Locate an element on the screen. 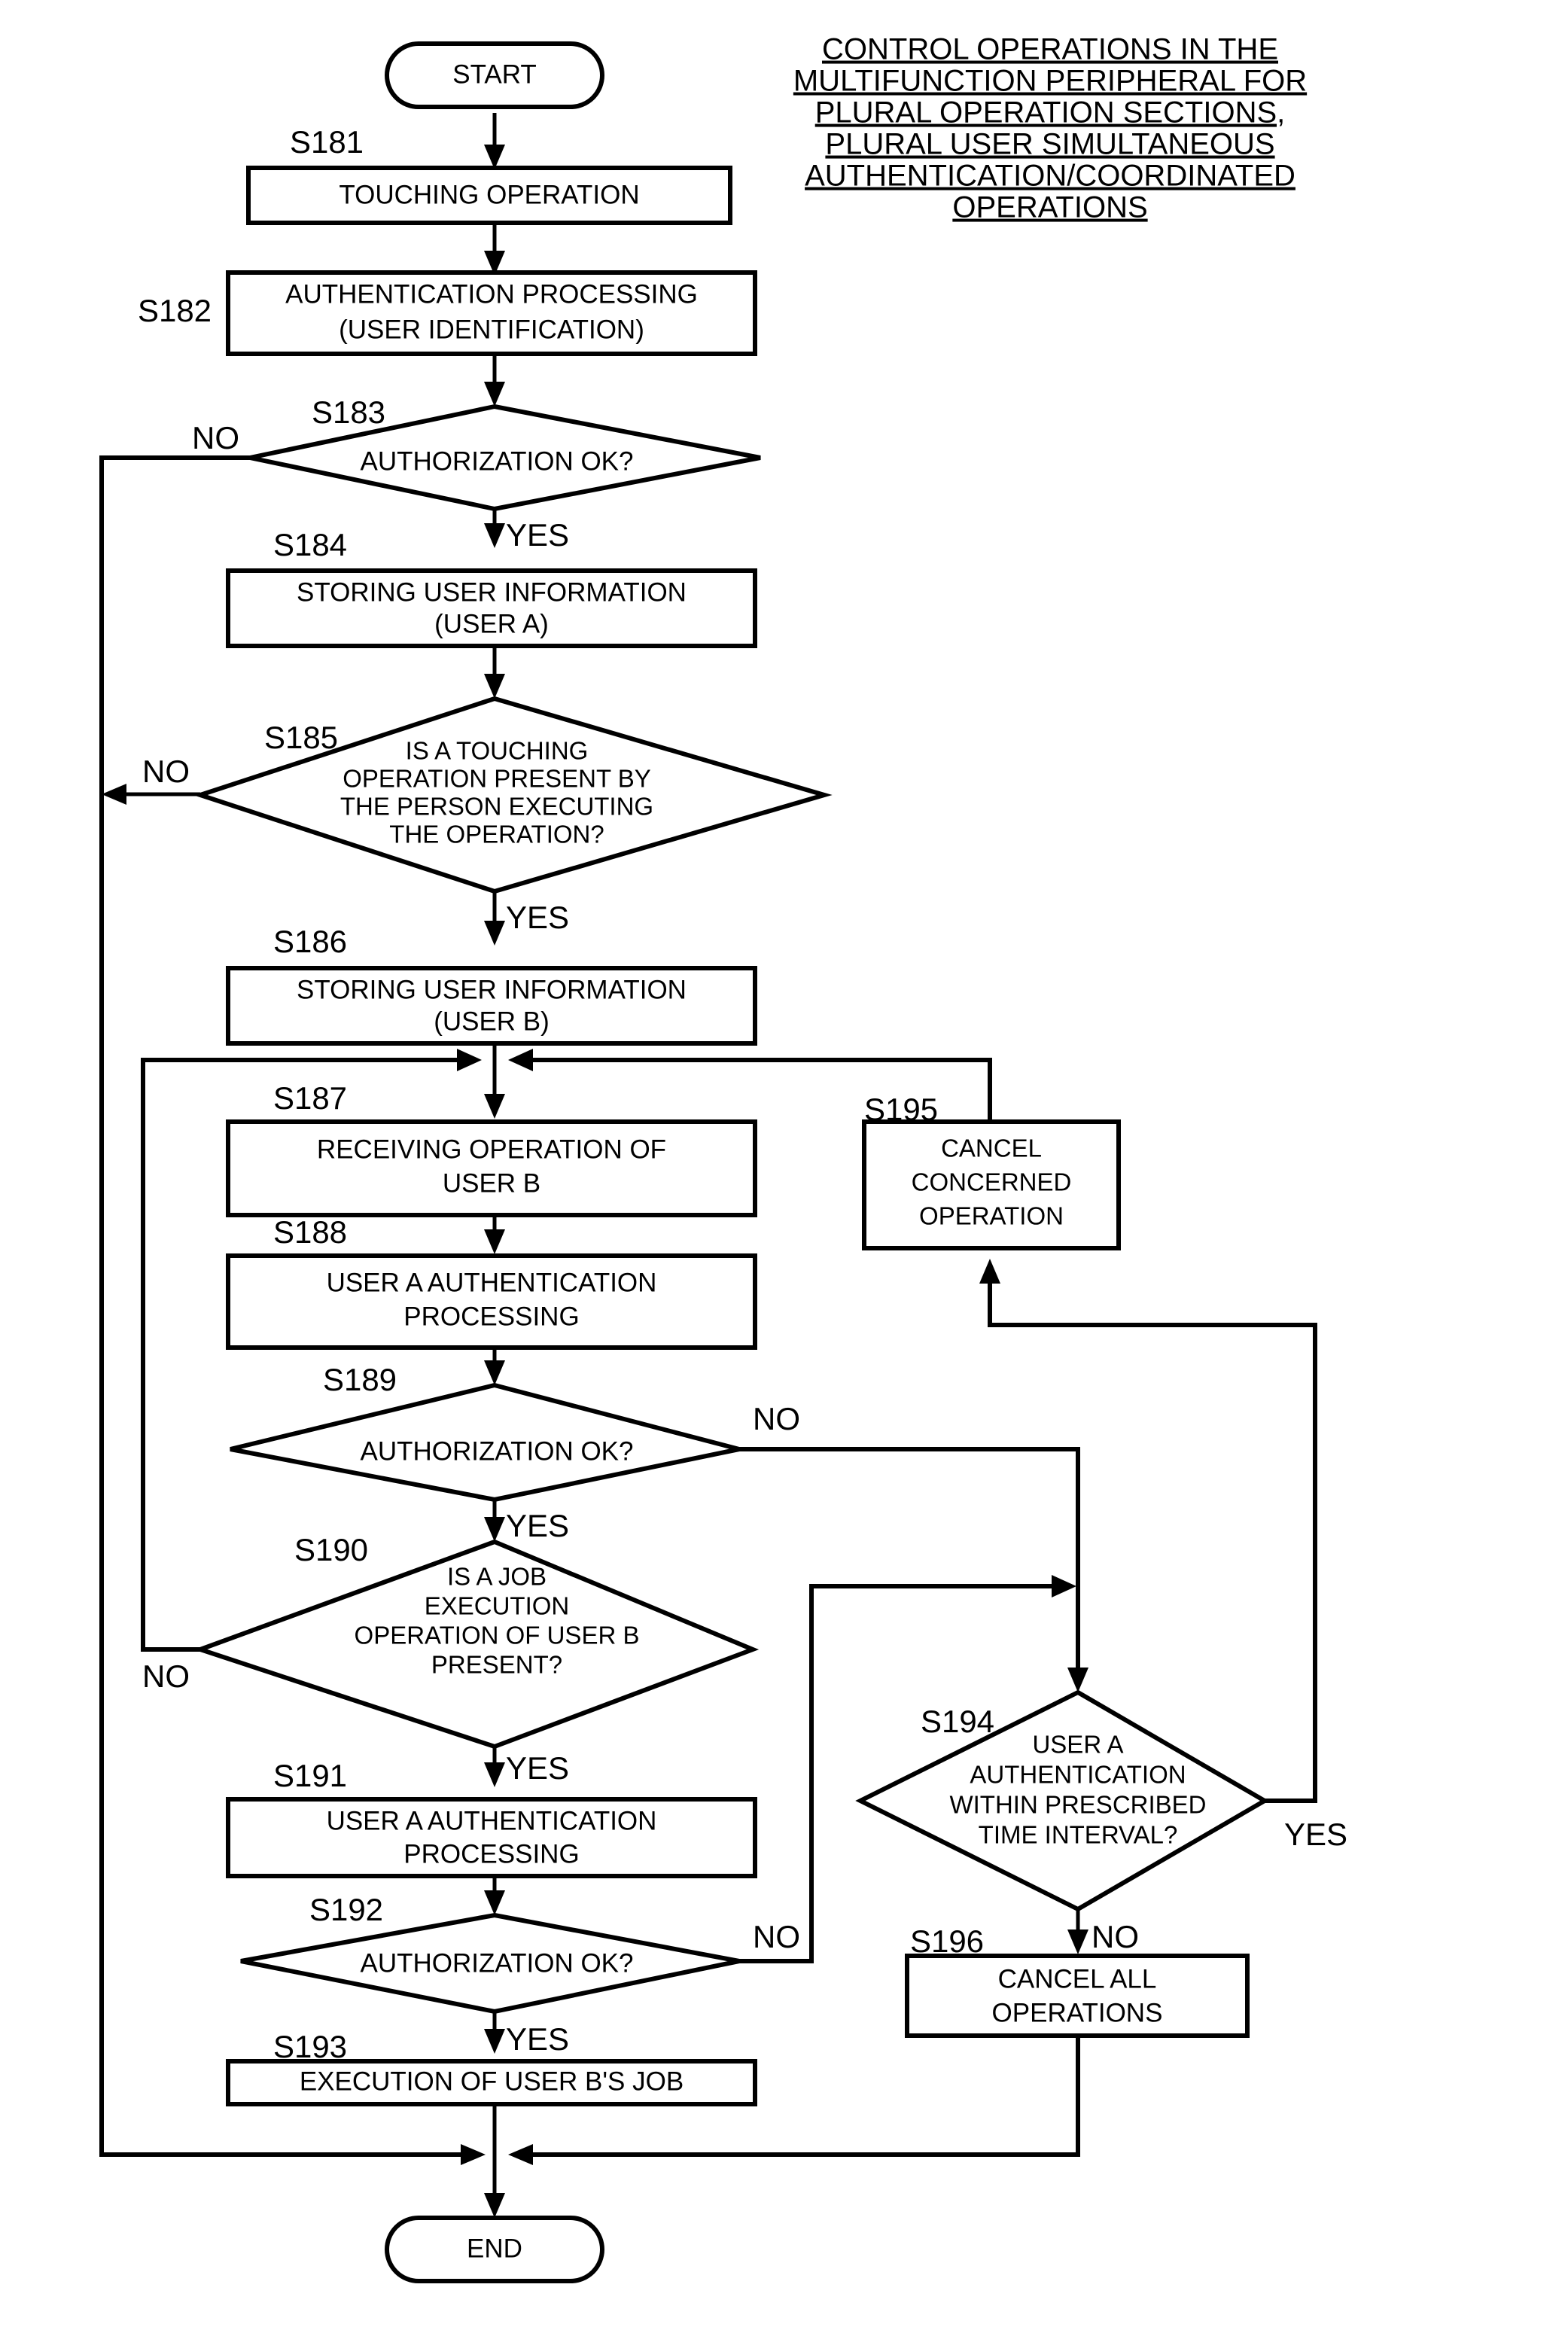  arrowhead-s195-s187 is located at coordinates (520, 1060).